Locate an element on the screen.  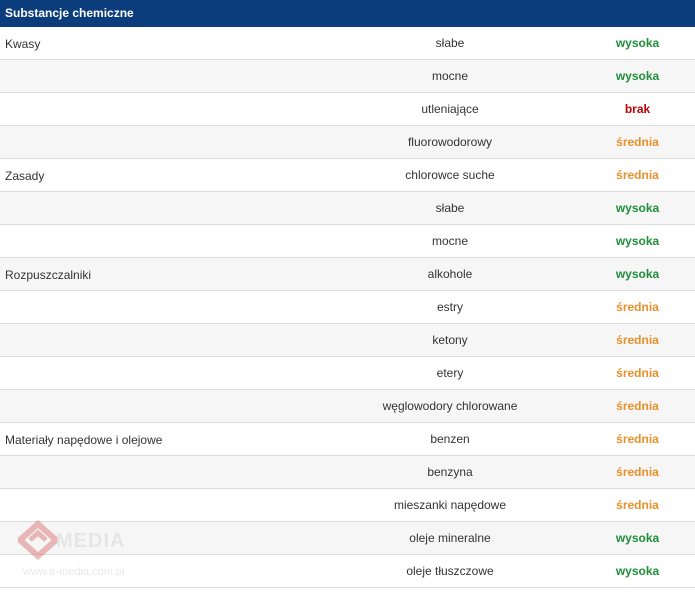
table-row: estry średnia is located at coordinates (347, 307).